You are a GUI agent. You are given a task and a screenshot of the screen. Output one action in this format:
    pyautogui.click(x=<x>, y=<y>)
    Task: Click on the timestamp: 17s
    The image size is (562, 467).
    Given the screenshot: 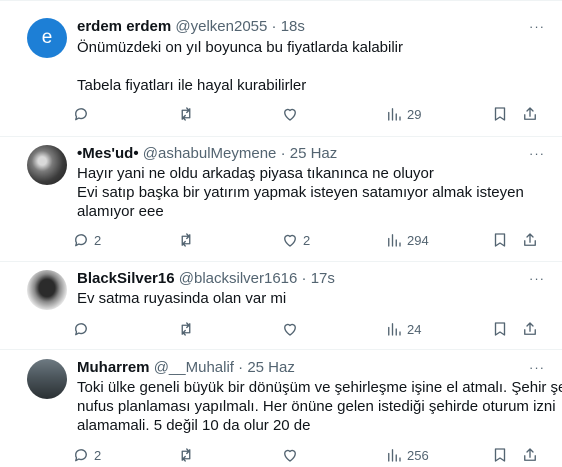 What is the action you would take?
    pyautogui.click(x=323, y=278)
    